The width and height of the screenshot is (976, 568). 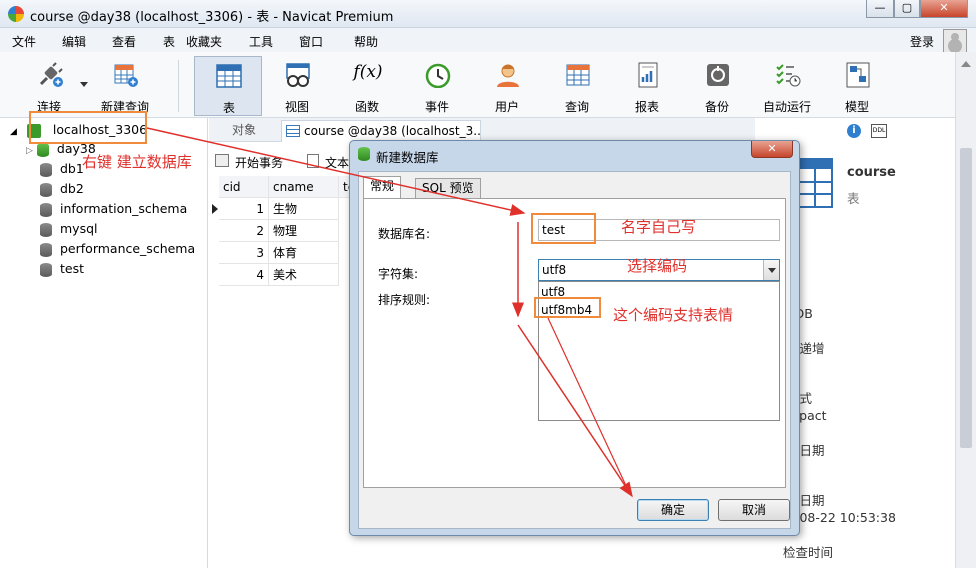 I want to click on view-icon, so click(x=298, y=75).